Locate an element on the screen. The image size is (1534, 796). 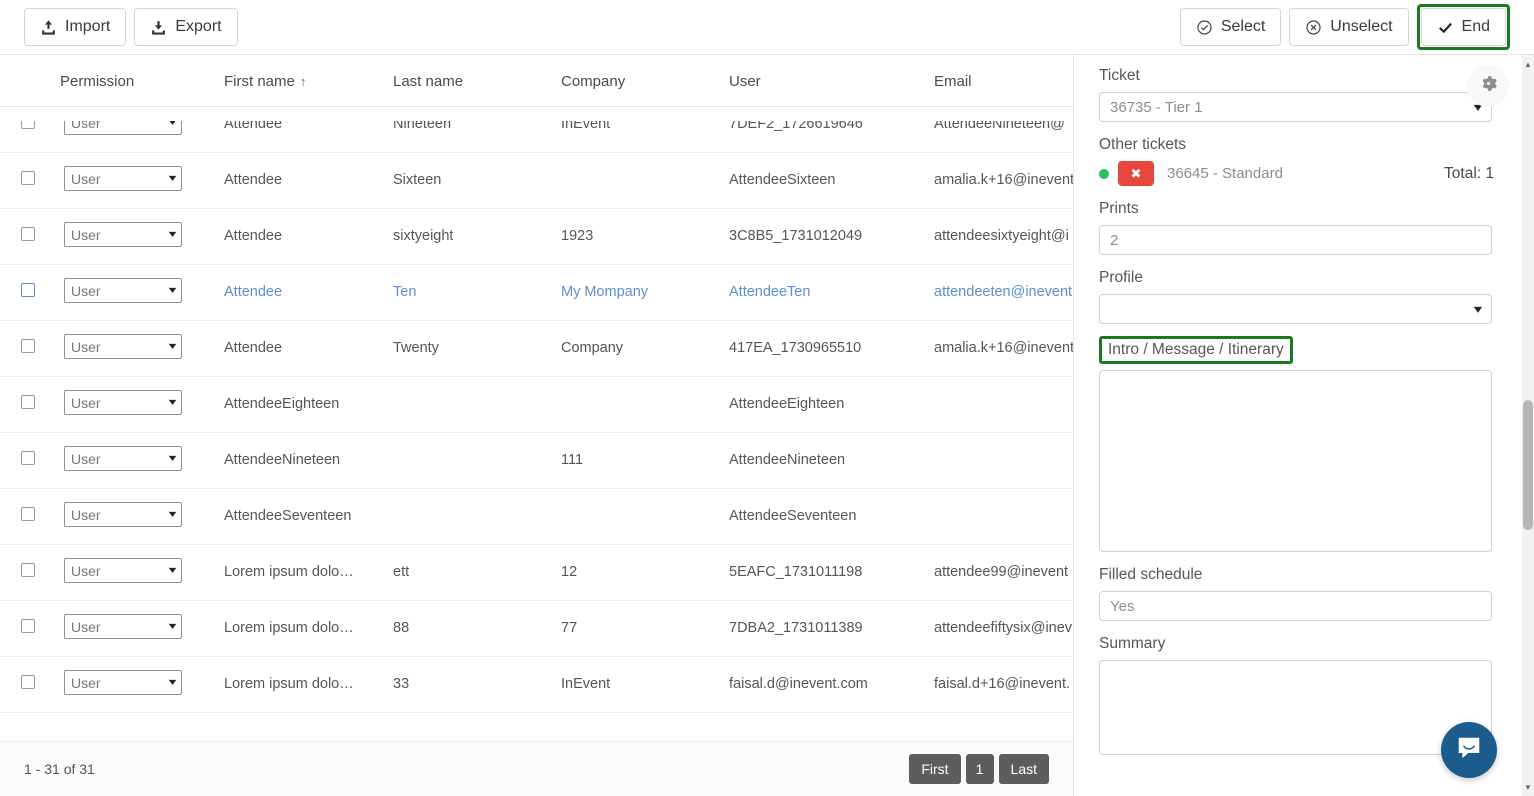
panel-vertical-scrollbar: ▲ ▼ is located at coordinates (1528, 425).